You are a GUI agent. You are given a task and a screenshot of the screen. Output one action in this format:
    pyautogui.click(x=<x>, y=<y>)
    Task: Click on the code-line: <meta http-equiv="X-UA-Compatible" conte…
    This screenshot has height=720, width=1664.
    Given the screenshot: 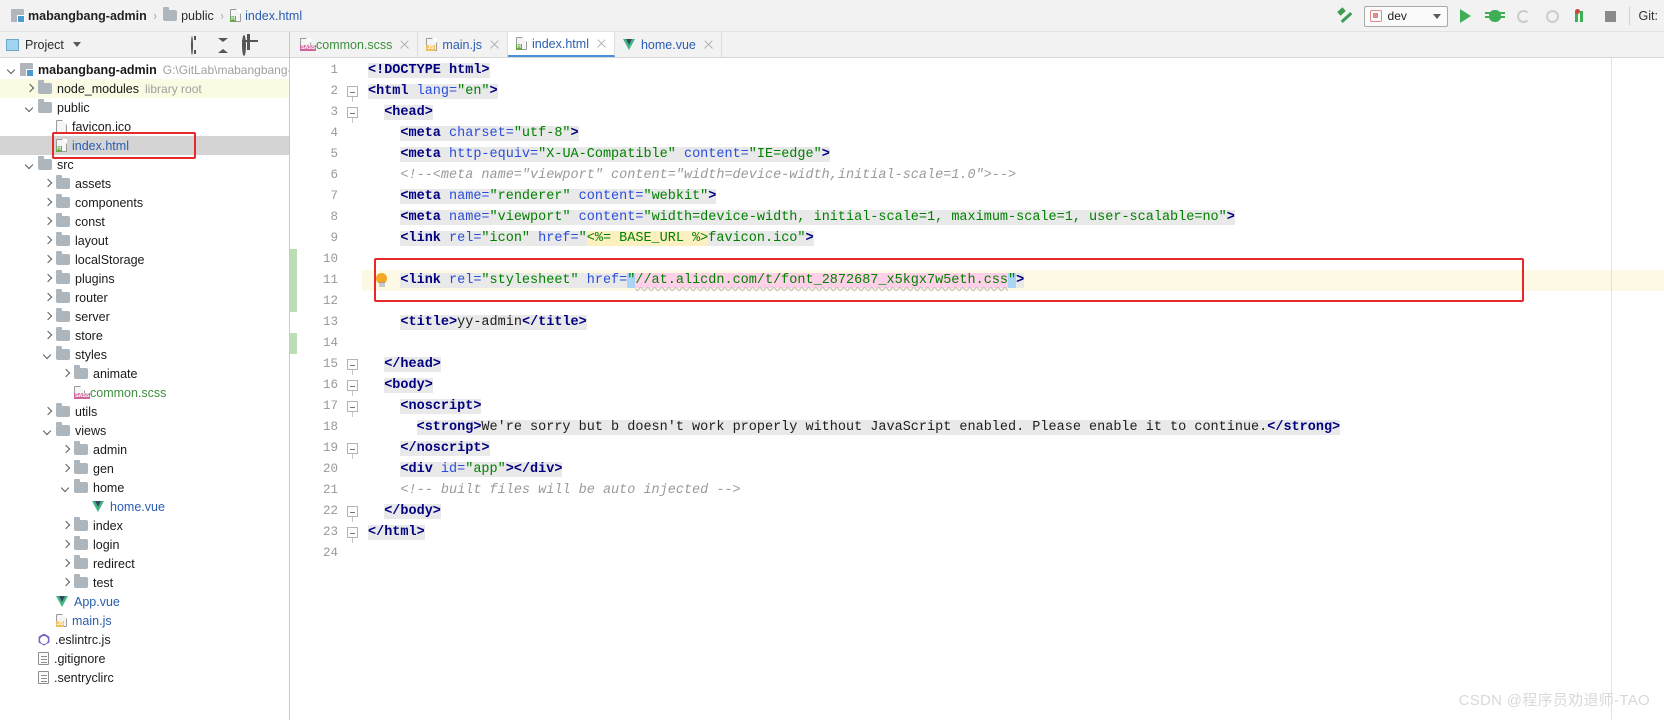 What is the action you would take?
    pyautogui.click(x=1013, y=154)
    